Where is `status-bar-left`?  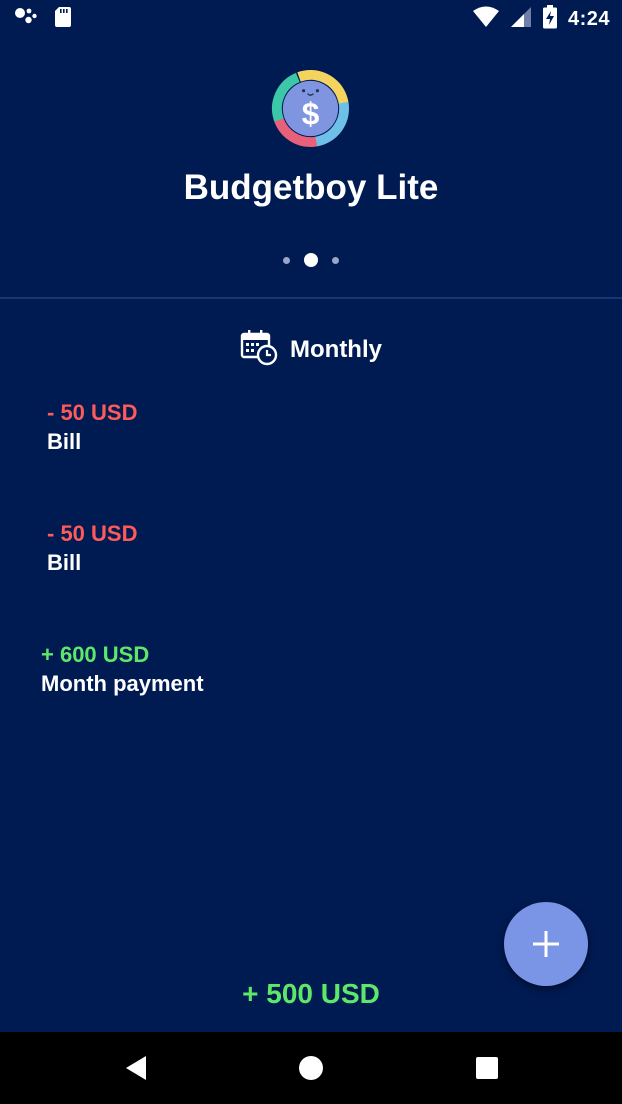 status-bar-left is located at coordinates (43, 19).